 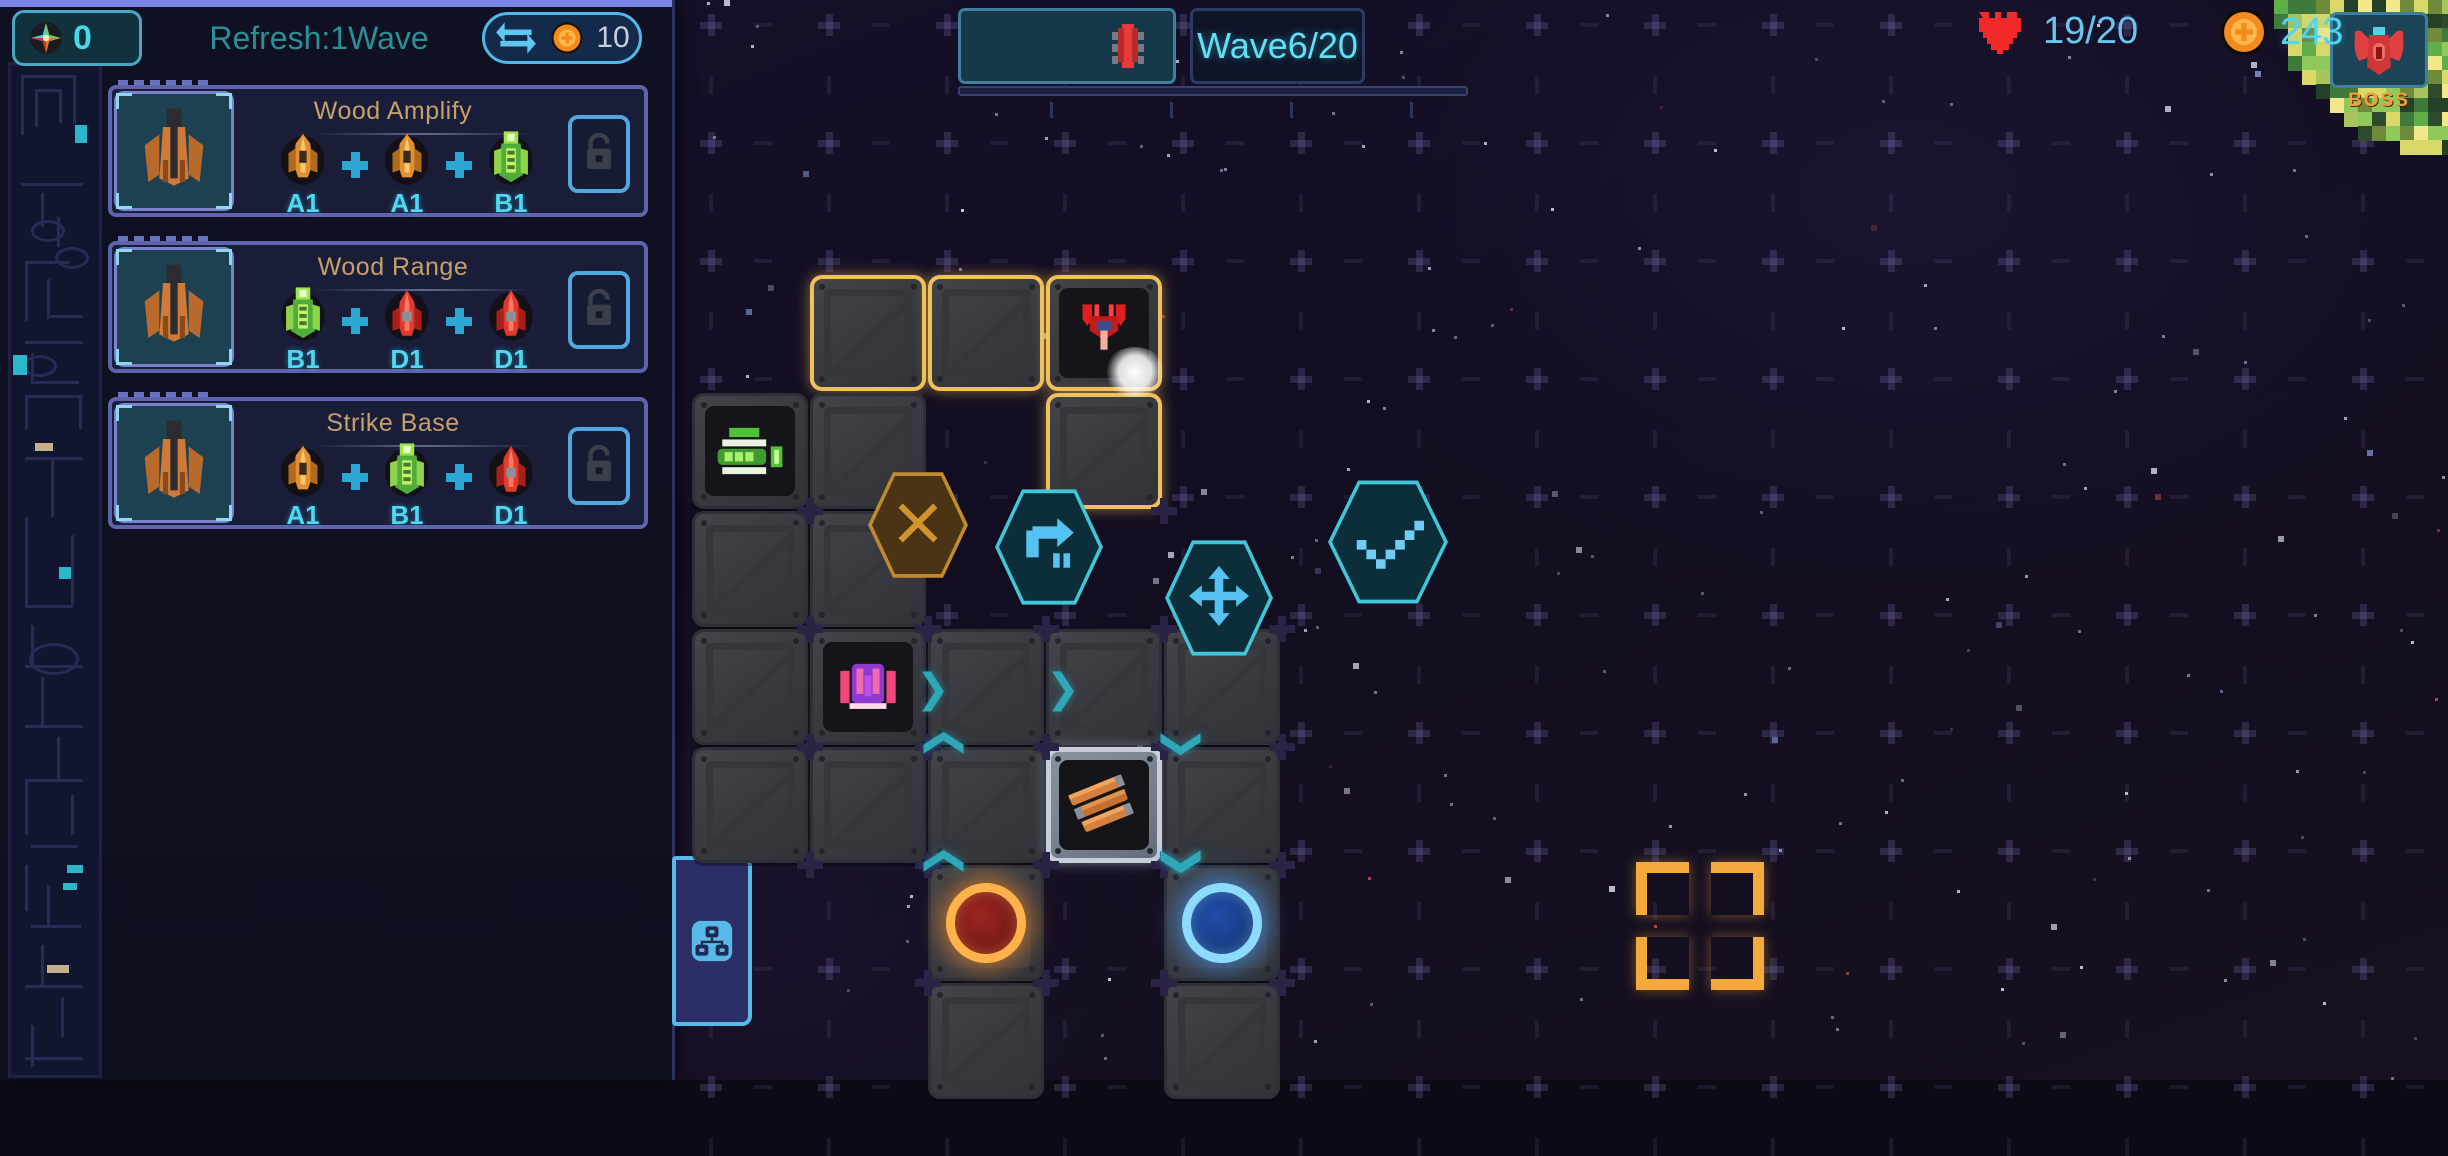 I want to click on card-strike-base: Strike Base A1 B1 D1, so click(x=378, y=461).